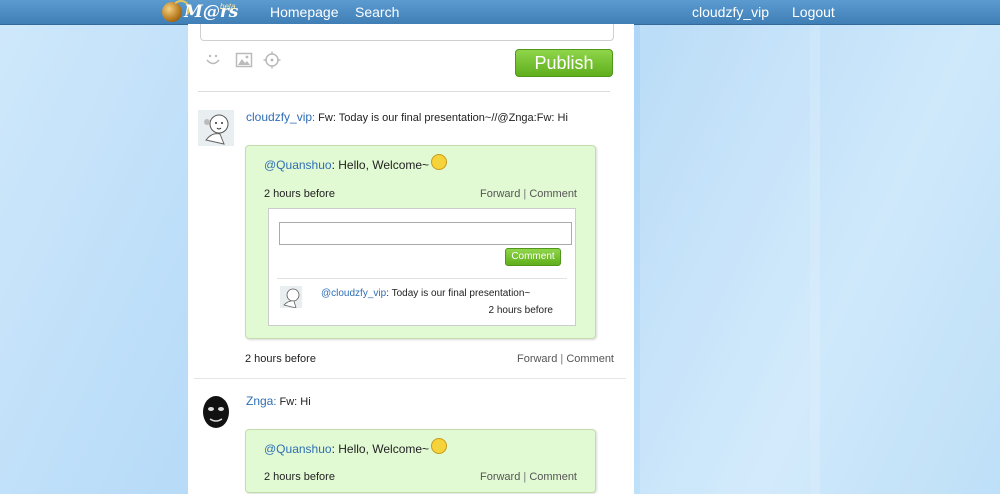 The image size is (1000, 494). What do you see at coordinates (410, 378) in the screenshot?
I see `post-divider` at bounding box center [410, 378].